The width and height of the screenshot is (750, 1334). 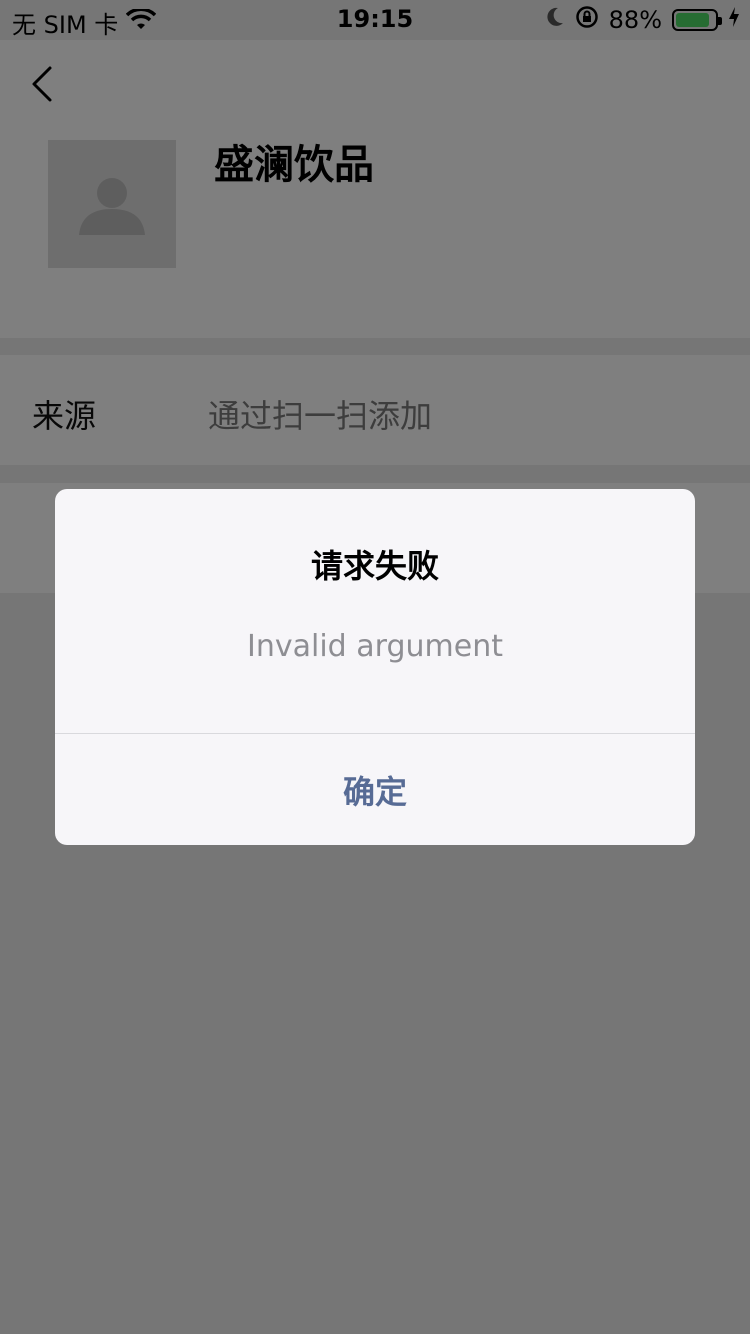 I want to click on dialog-message: Invalid argument, so click(x=375, y=646).